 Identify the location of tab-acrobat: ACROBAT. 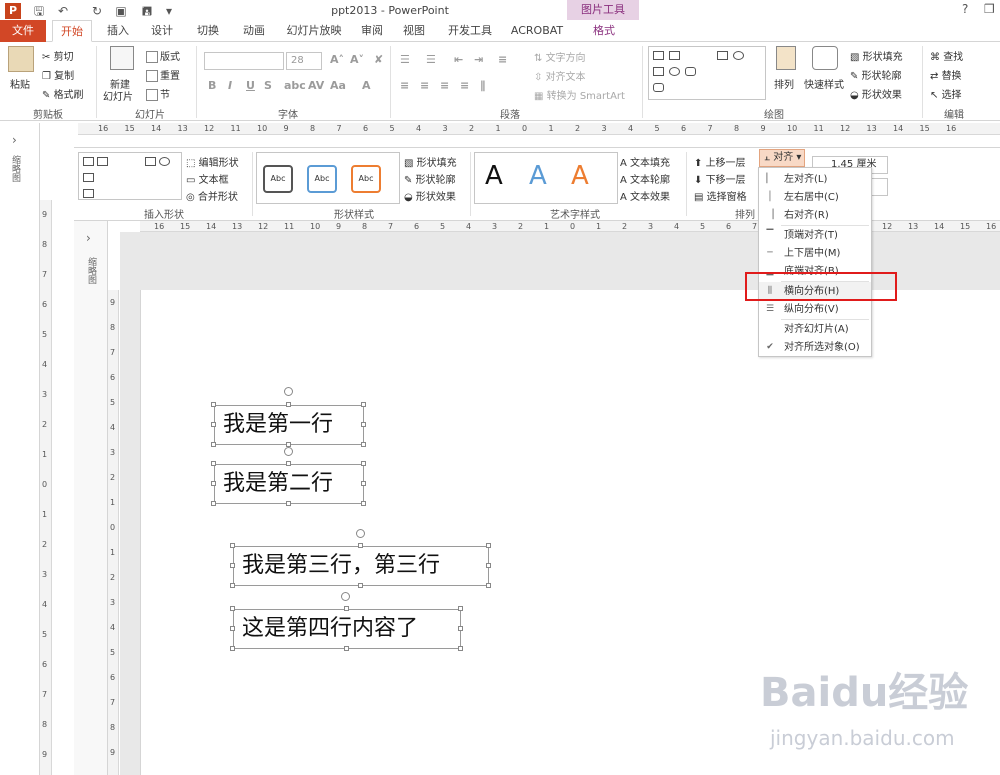
(537, 31).